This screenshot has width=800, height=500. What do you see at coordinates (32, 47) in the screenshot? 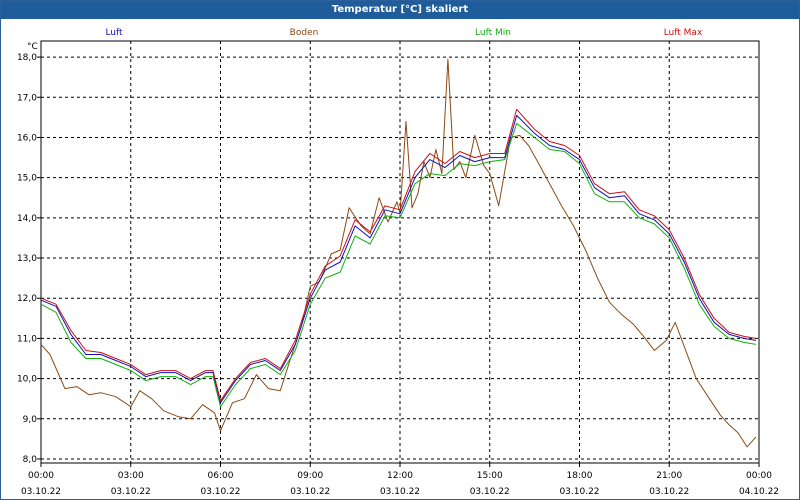
I see `y-axis-unit-label: °C` at bounding box center [32, 47].